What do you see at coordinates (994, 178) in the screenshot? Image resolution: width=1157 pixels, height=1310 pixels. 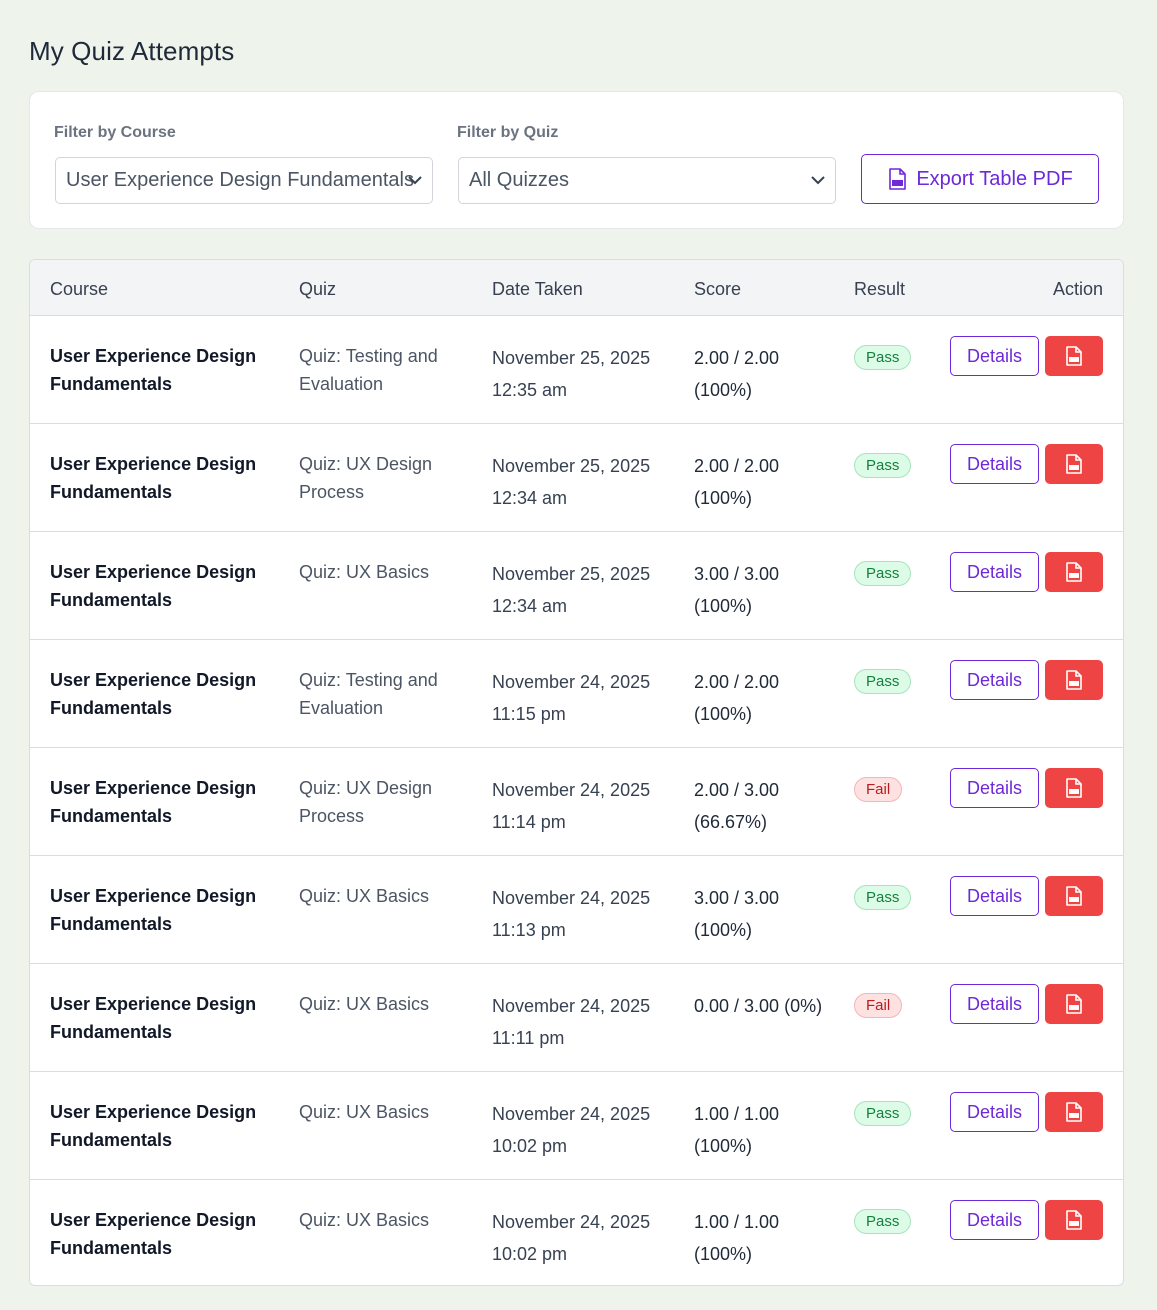 I see `export-button-label: Export Table PDF` at bounding box center [994, 178].